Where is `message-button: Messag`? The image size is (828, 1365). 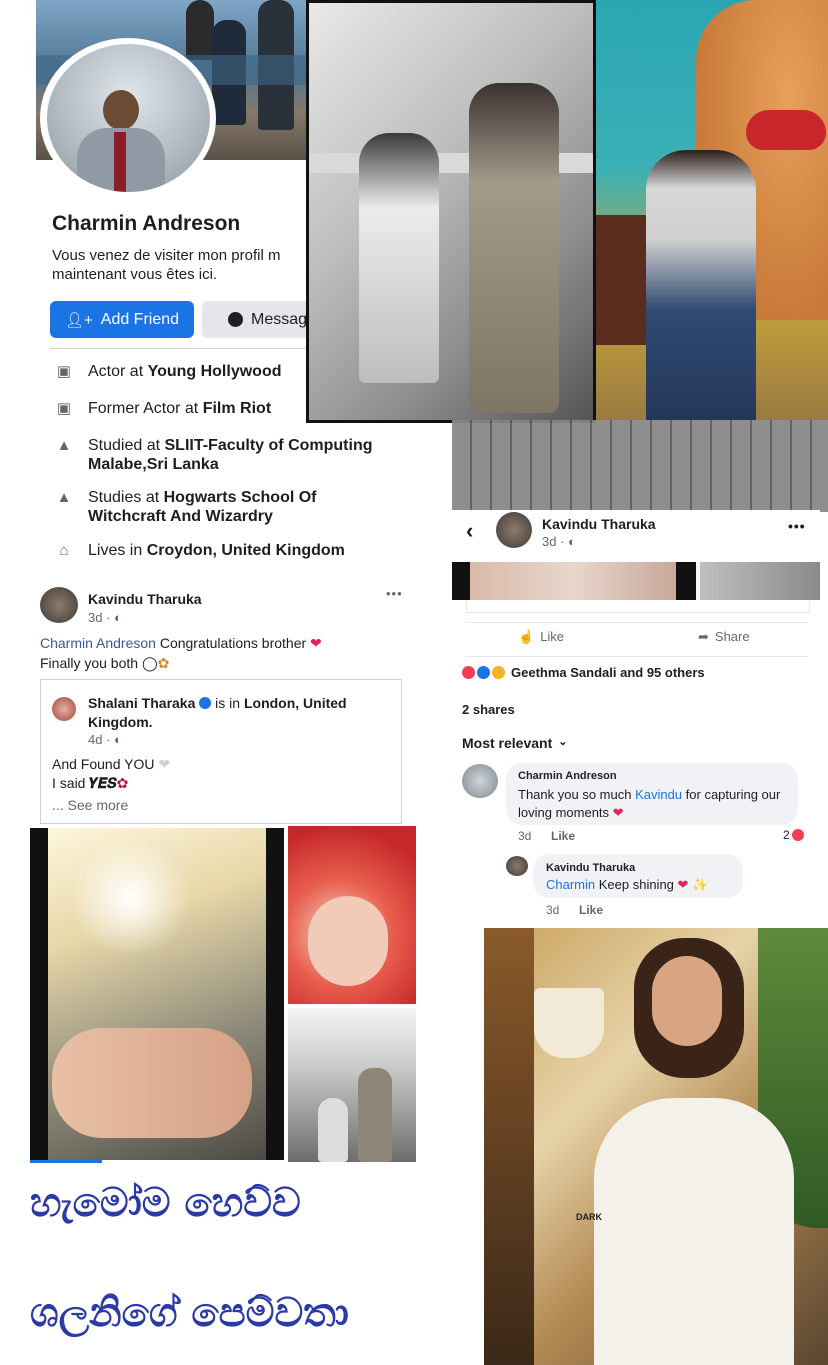 message-button: Messag is located at coordinates (257, 319).